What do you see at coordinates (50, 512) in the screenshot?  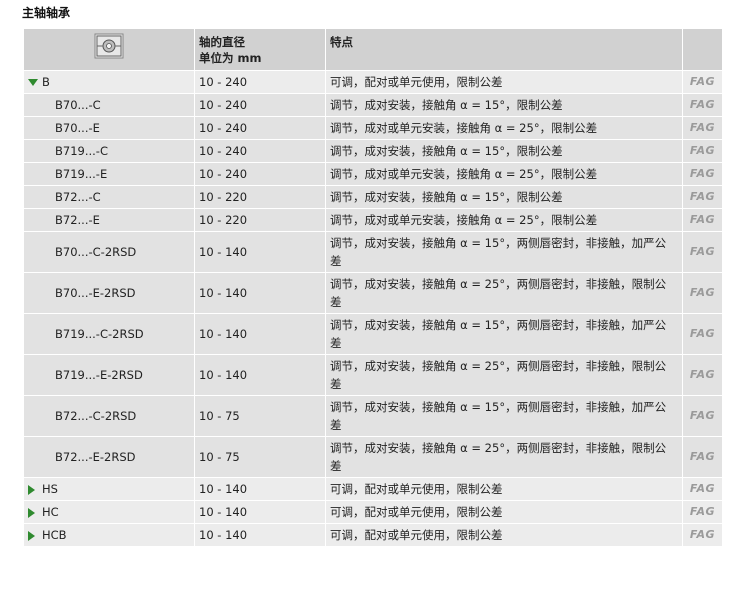 I see `row-name: HC` at bounding box center [50, 512].